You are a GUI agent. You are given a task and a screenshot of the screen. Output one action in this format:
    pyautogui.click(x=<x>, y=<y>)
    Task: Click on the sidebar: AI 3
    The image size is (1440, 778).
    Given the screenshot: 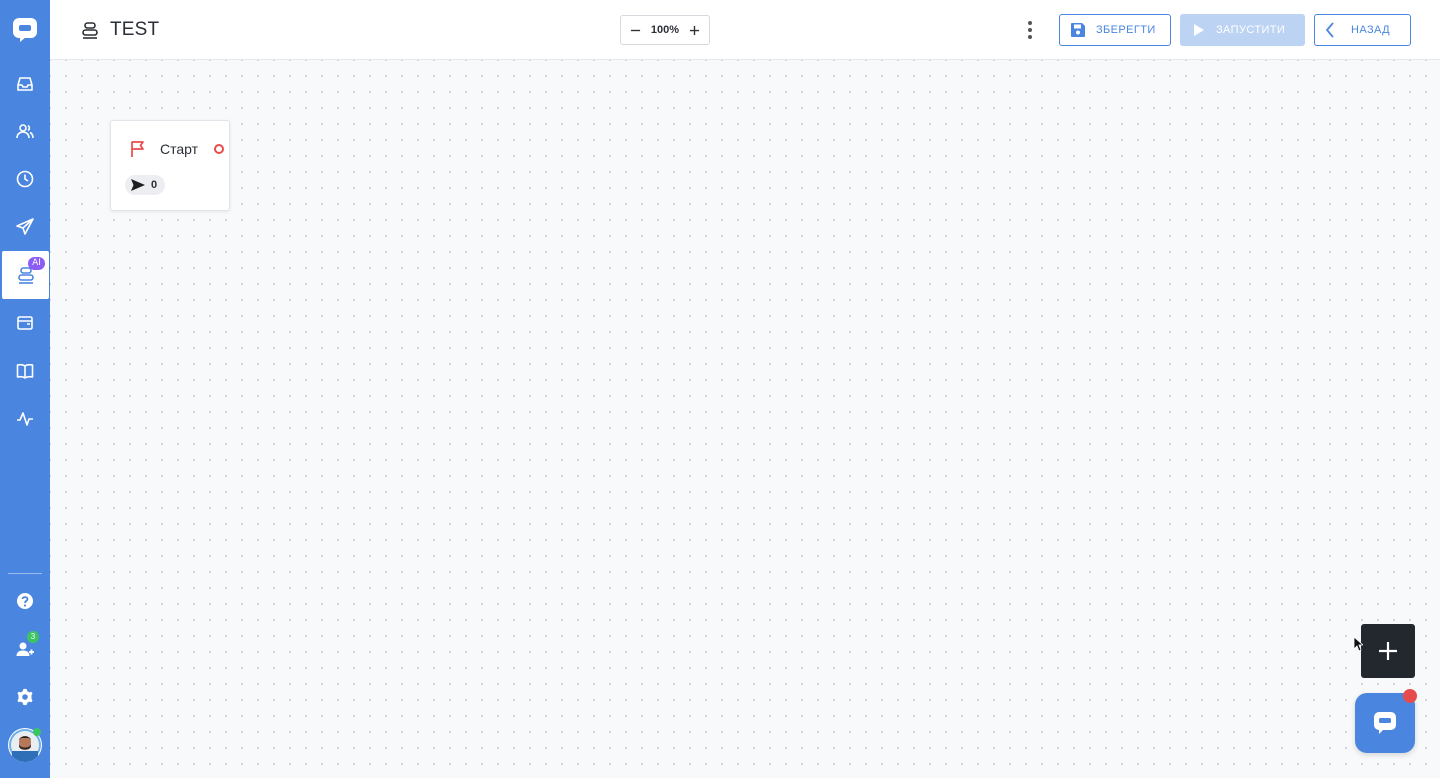 What is the action you would take?
    pyautogui.click(x=25, y=389)
    